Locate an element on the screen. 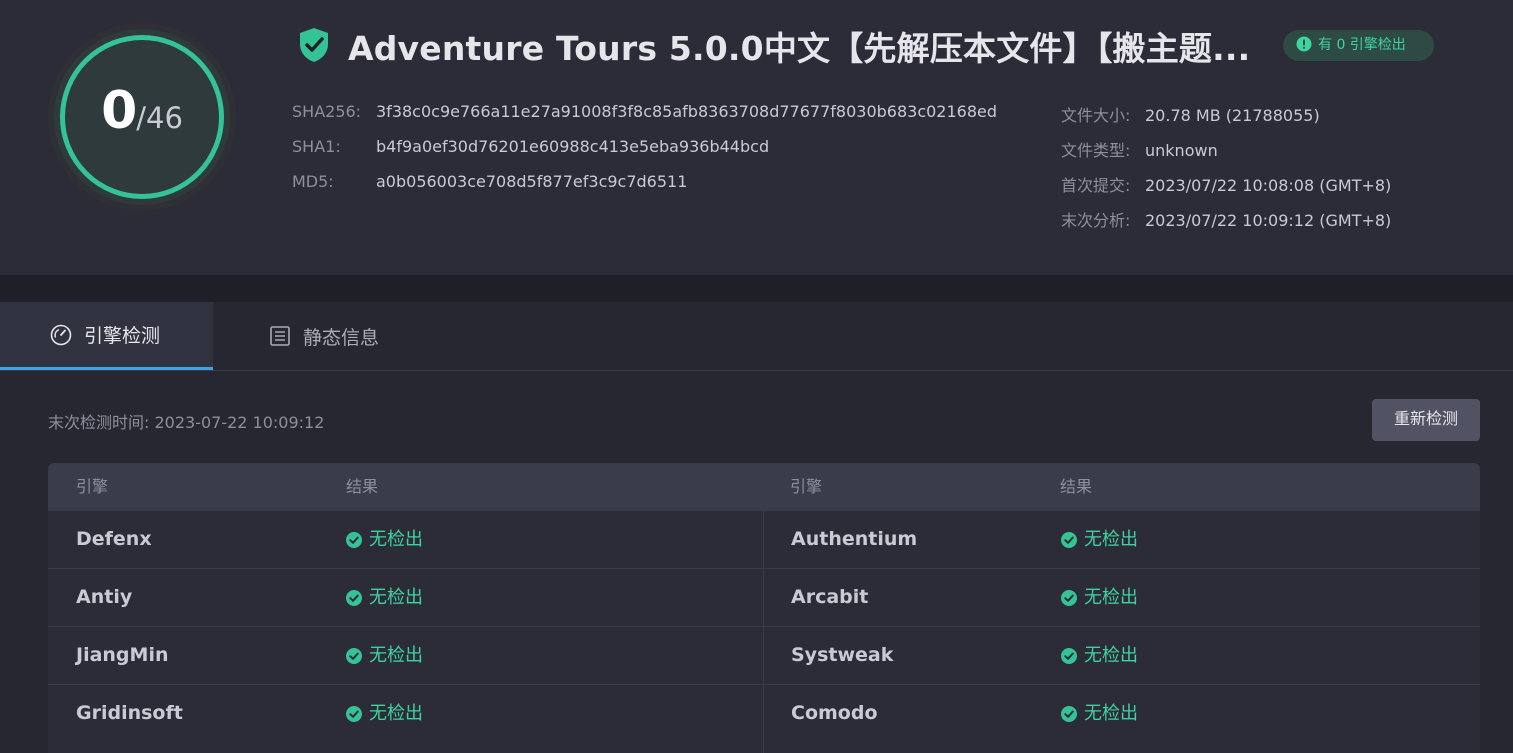  detected-count: 0 is located at coordinates (119, 111).